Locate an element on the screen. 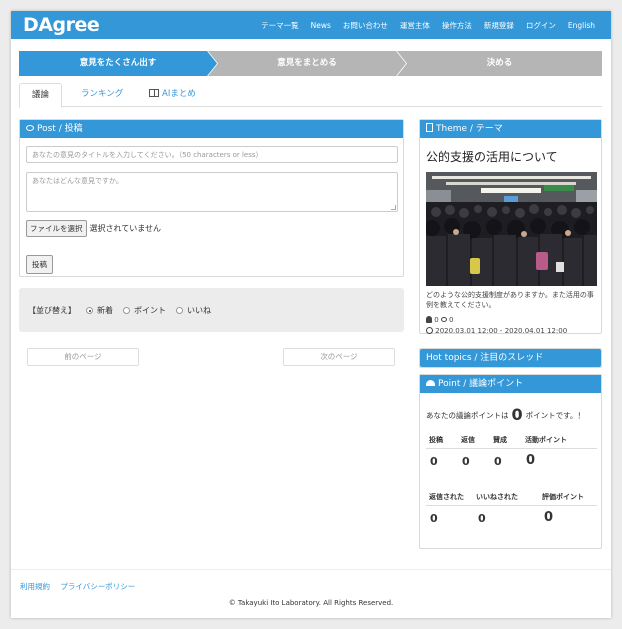  theme-meta: 0 0 2020.03.01 12:00 - 2020.04.01 12:00 is located at coordinates (496, 326).